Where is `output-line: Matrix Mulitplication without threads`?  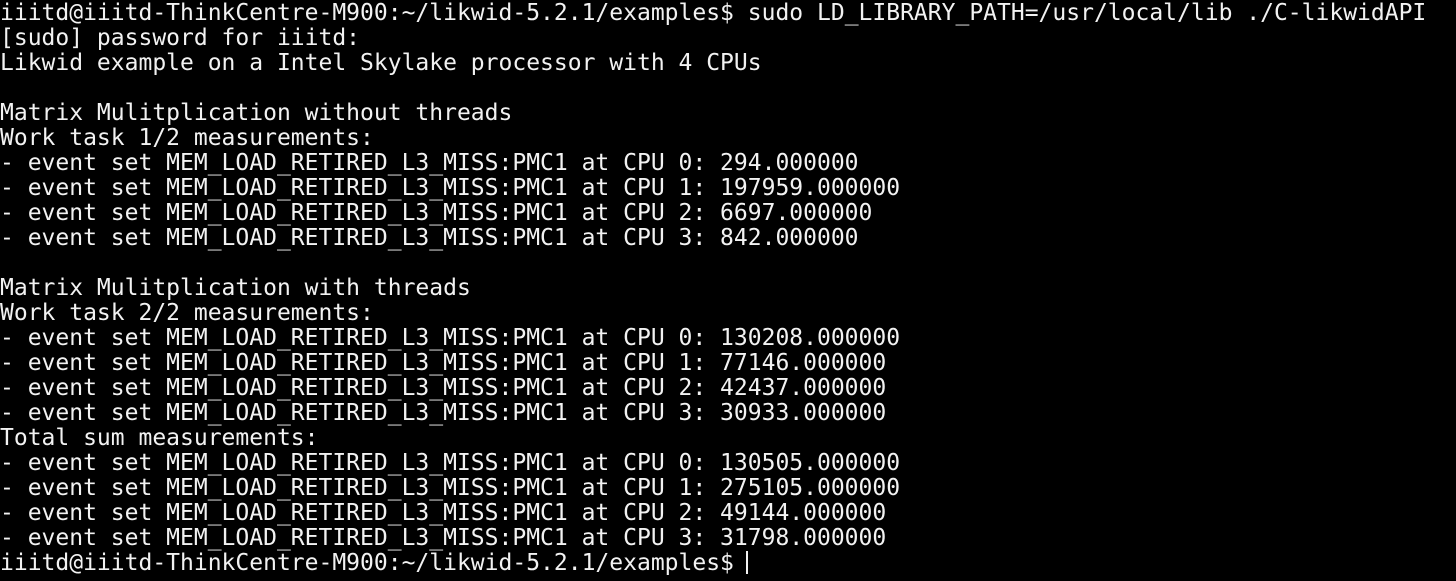 output-line: Matrix Mulitplication without threads is located at coordinates (256, 113).